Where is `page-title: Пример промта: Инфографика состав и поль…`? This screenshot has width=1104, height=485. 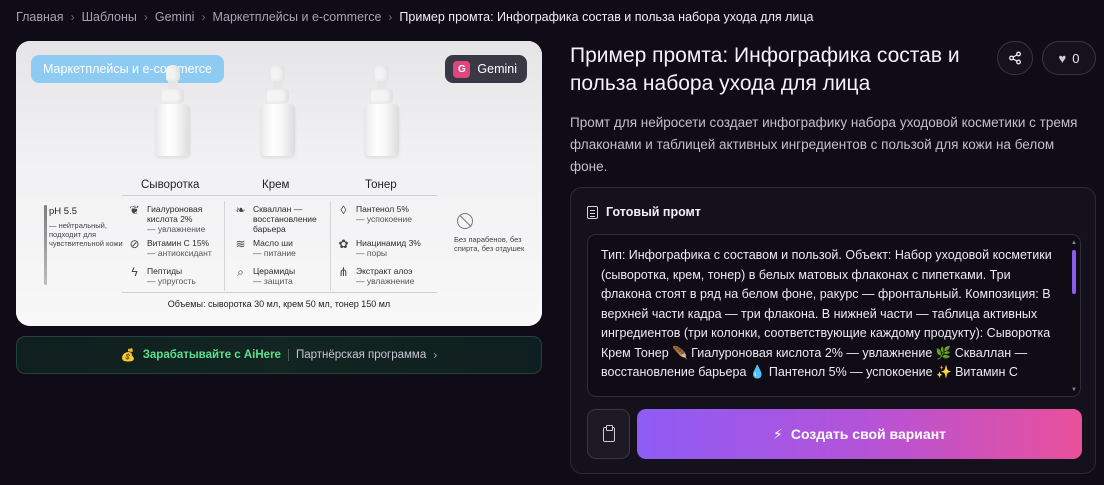 page-title: Пример промта: Инфографика состав и поль… is located at coordinates (765, 69).